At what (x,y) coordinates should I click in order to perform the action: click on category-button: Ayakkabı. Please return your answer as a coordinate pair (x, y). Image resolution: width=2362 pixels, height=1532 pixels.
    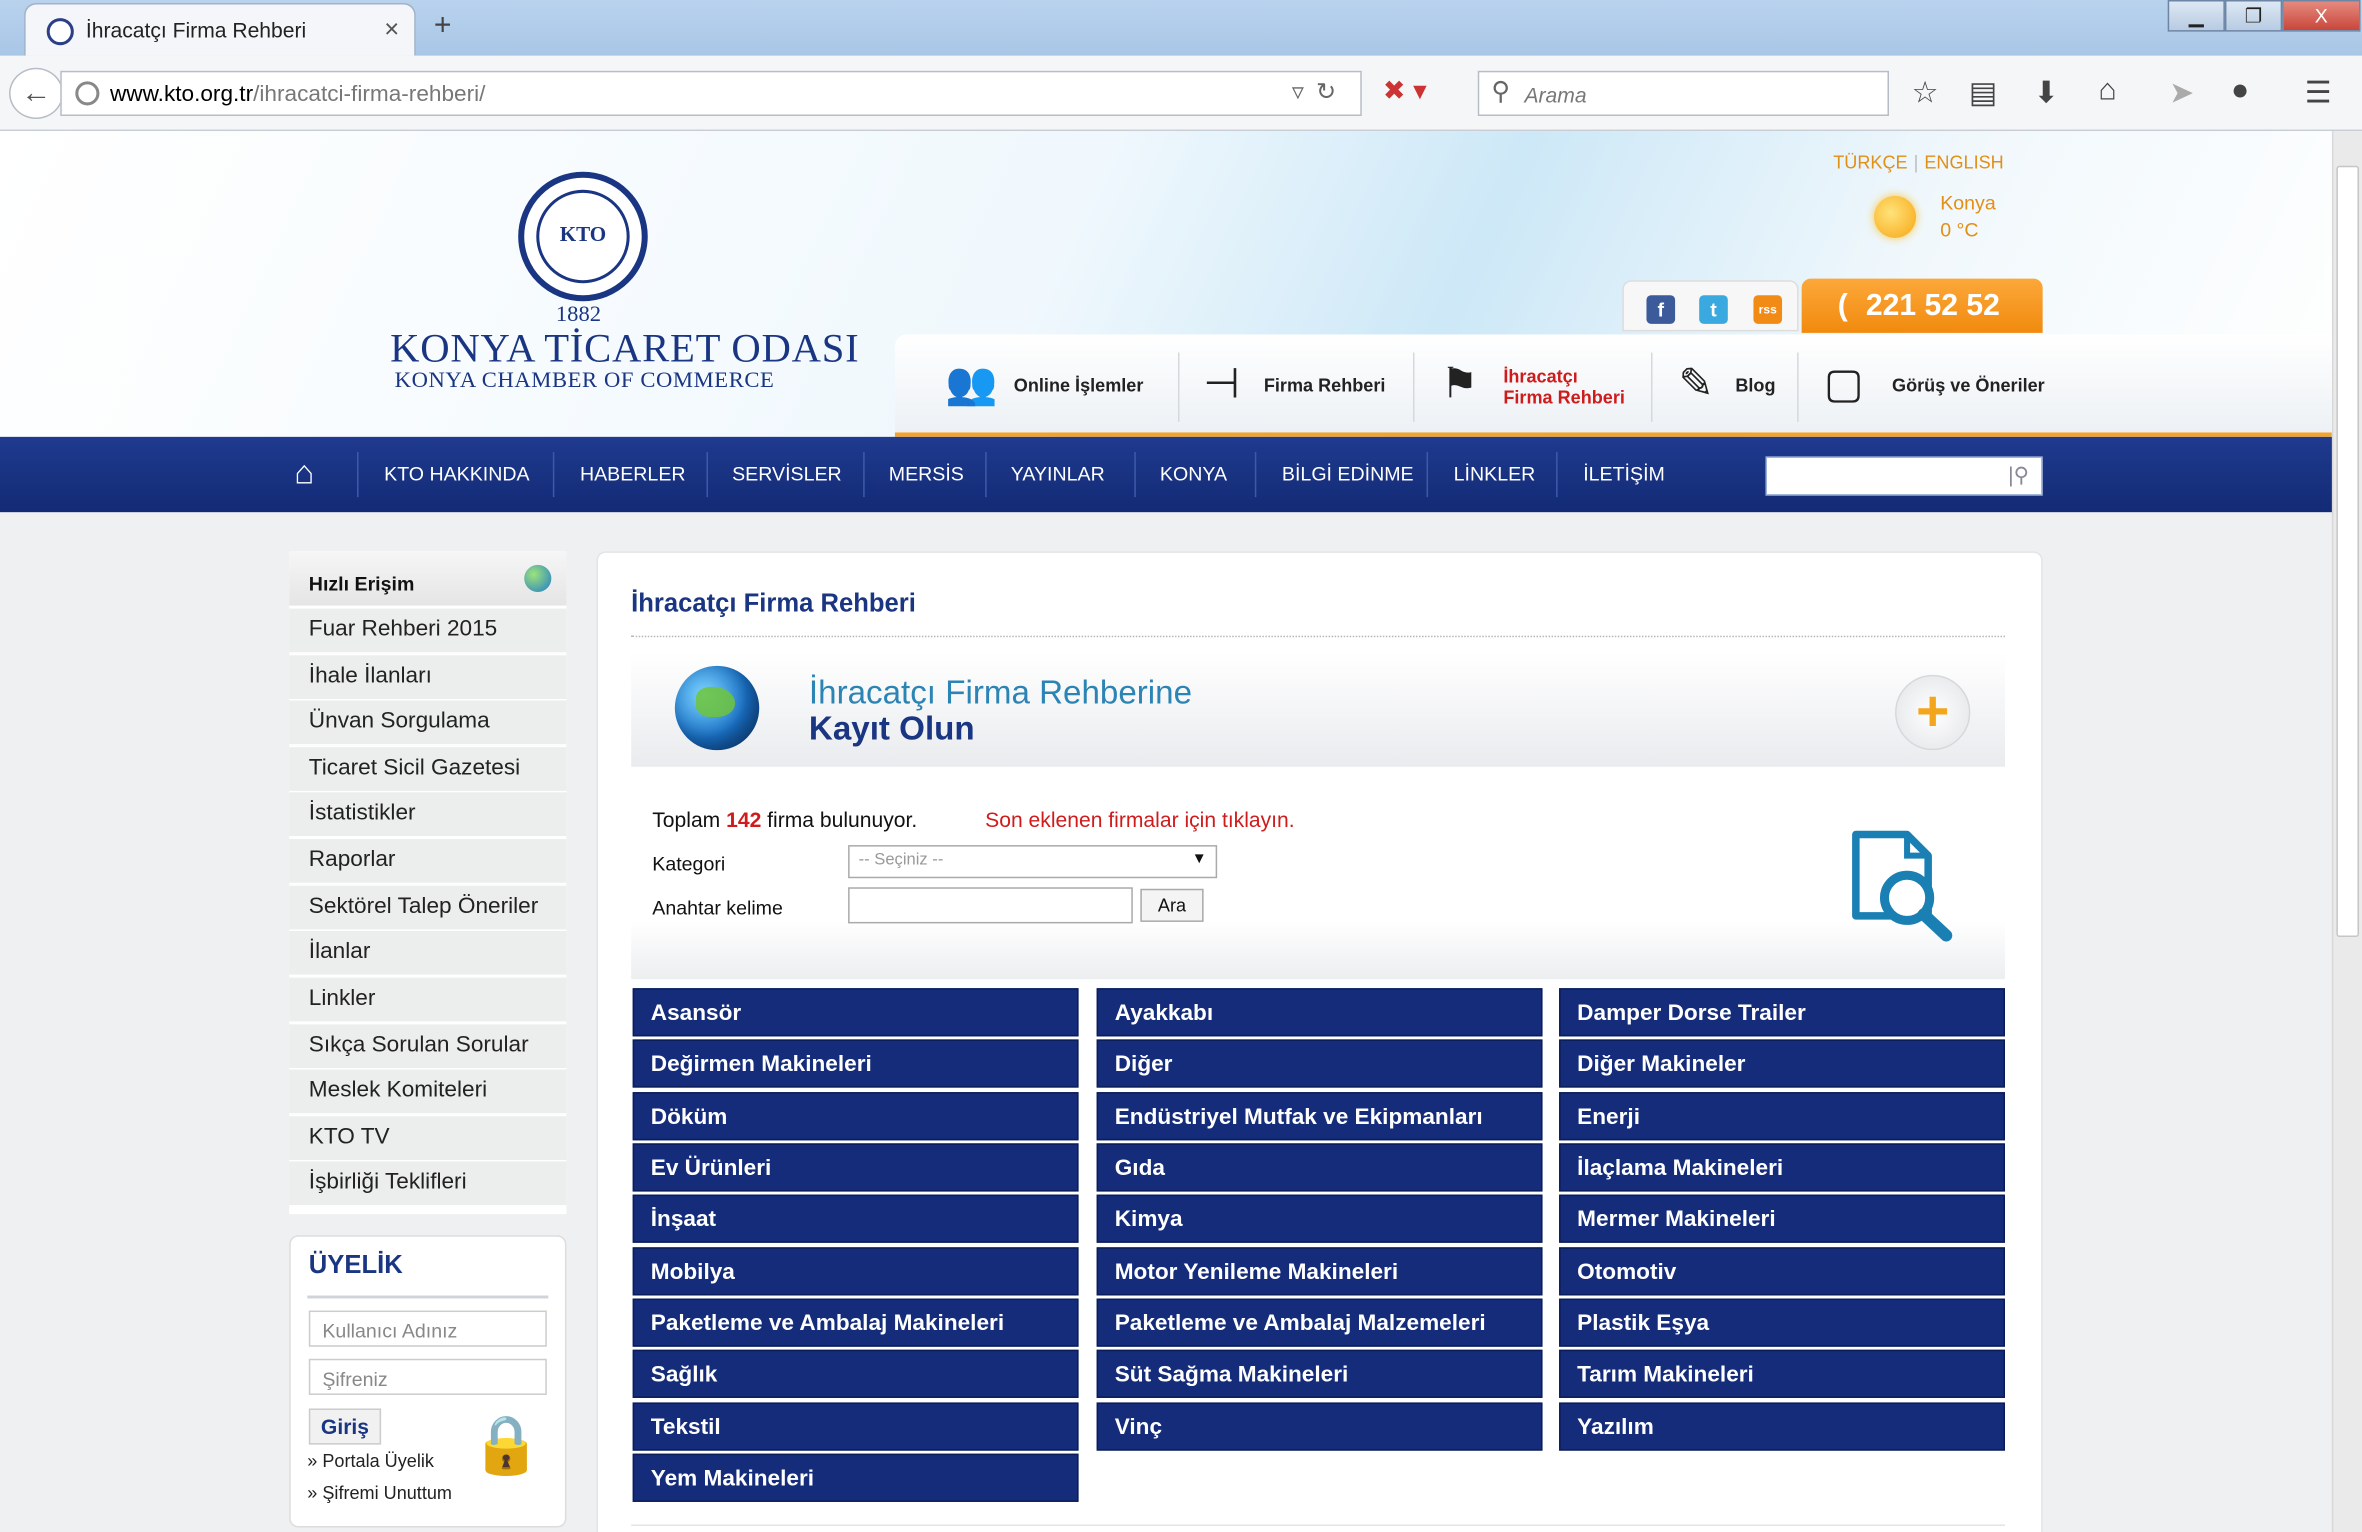
    Looking at the image, I should click on (1319, 1012).